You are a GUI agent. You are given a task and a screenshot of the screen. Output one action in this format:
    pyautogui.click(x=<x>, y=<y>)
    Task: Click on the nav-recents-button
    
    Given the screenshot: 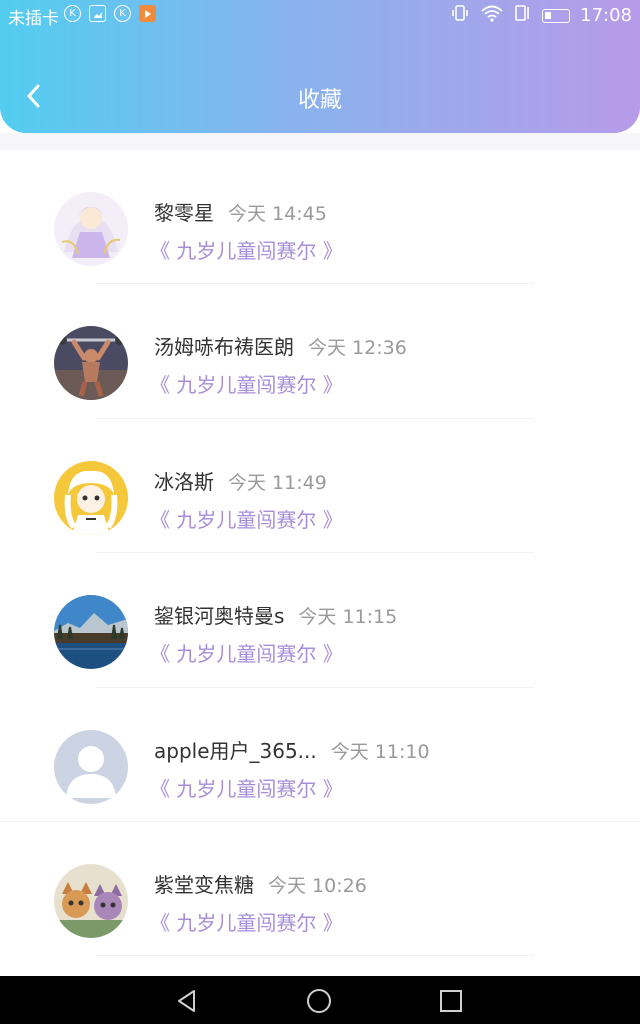 What is the action you would take?
    pyautogui.click(x=451, y=1001)
    